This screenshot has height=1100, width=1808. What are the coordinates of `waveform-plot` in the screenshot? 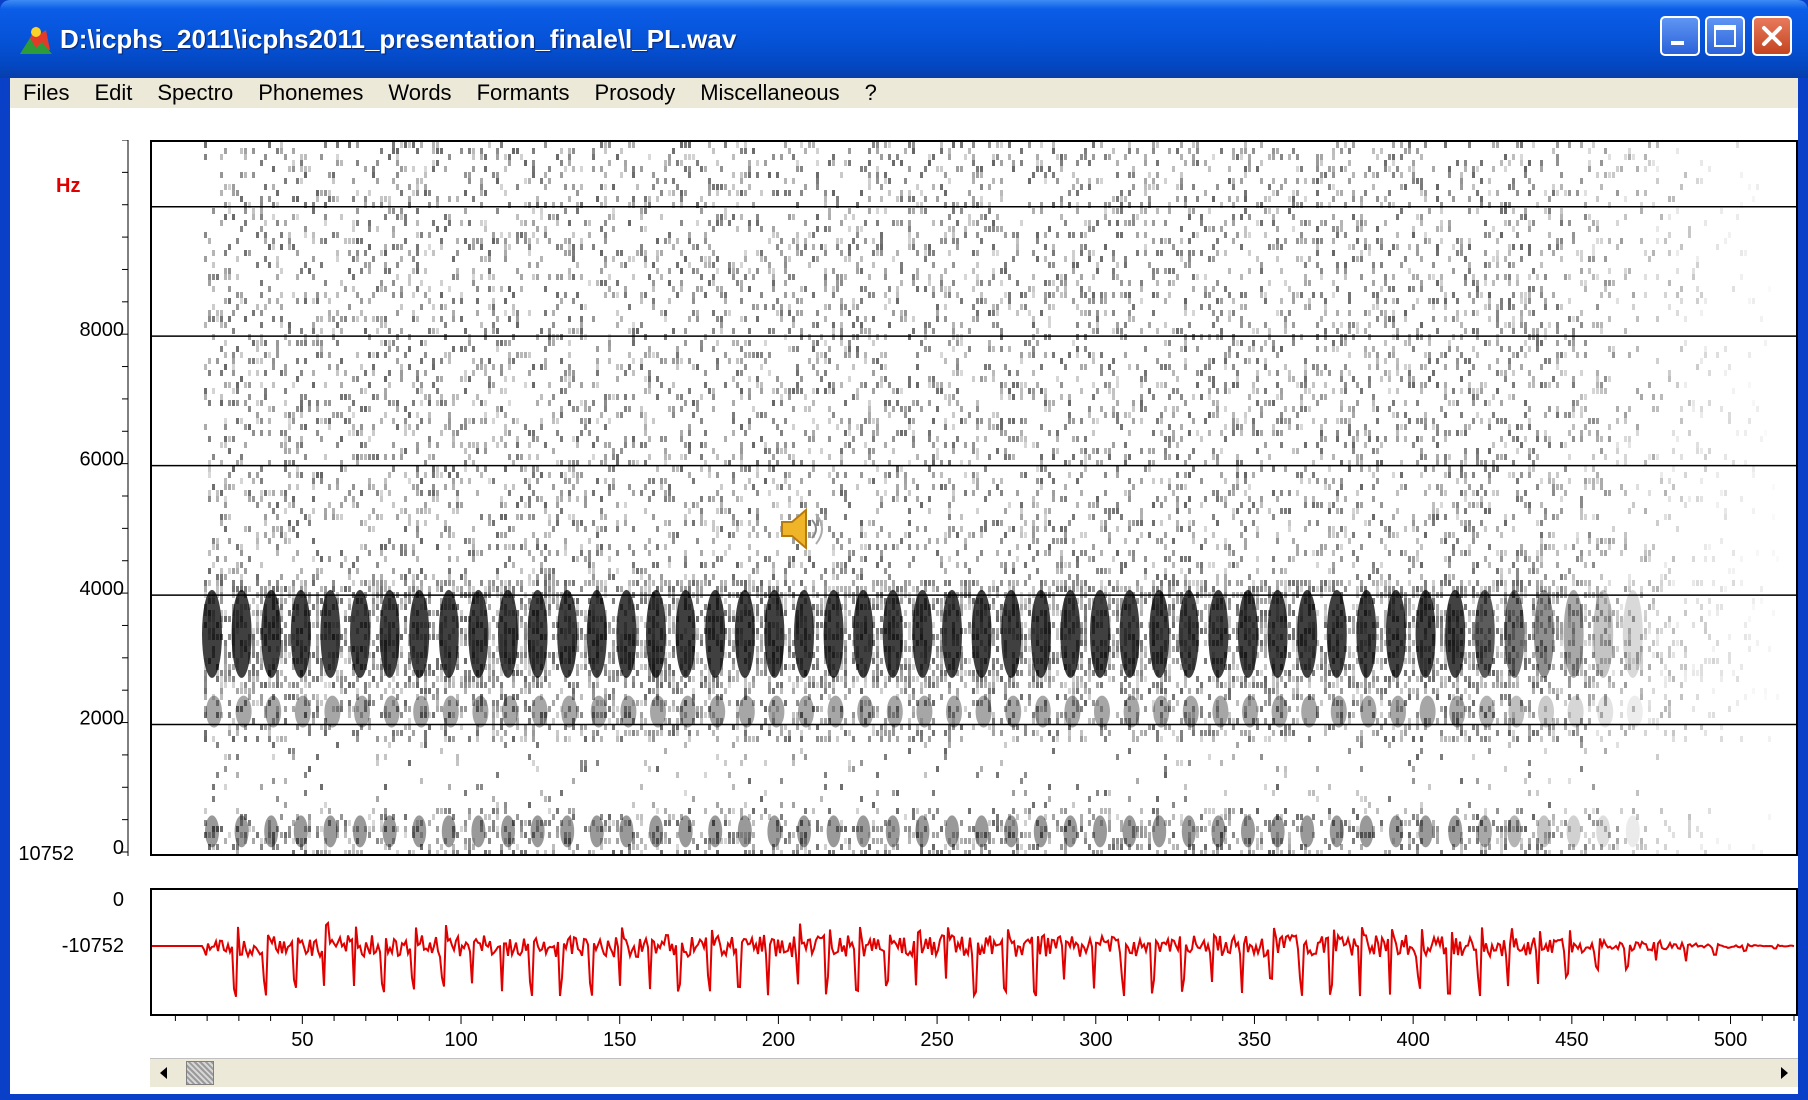 It's located at (973, 960).